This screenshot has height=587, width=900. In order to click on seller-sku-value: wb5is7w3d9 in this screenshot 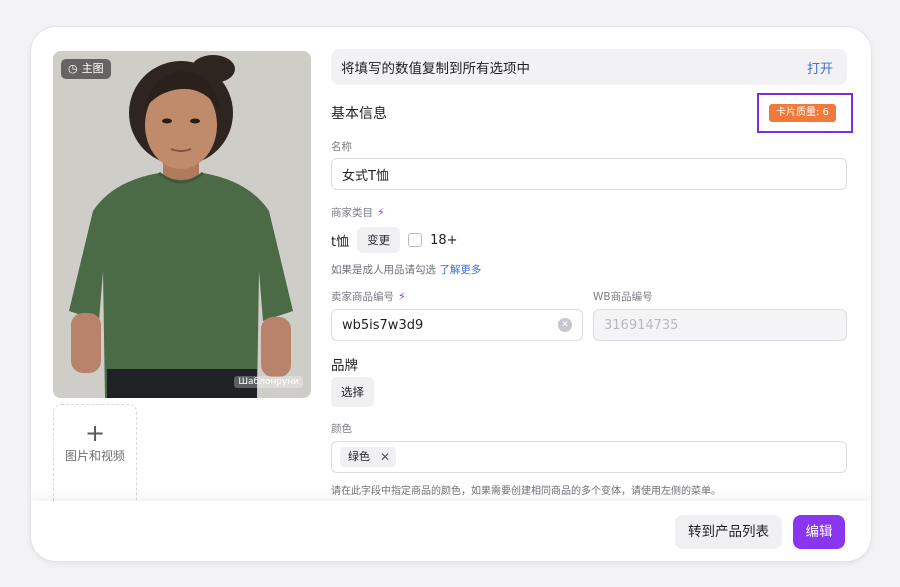, I will do `click(383, 325)`.